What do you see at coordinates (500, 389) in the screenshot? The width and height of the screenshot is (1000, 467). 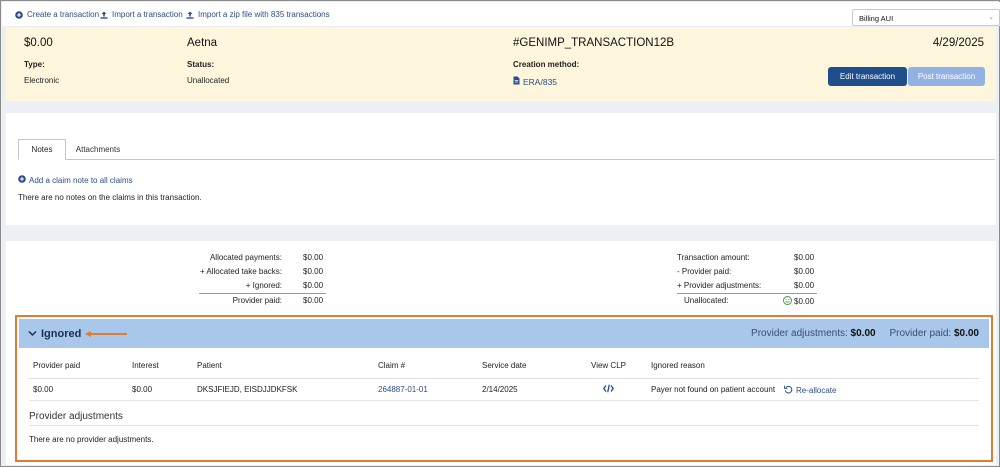 I see `row-service-date: 2/14/2025` at bounding box center [500, 389].